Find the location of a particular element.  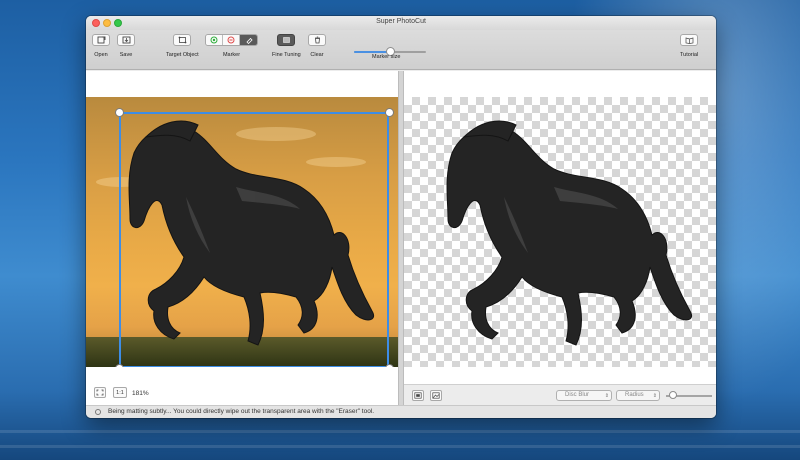

open-icon is located at coordinates (101, 40).